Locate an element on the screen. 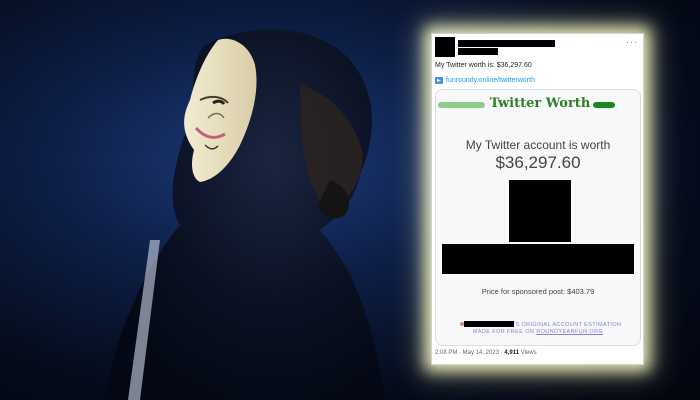 The height and width of the screenshot is (400, 700). tweet-meta: 2:08 PM · May 14, 2023 · 4,911 Views is located at coordinates (486, 353).